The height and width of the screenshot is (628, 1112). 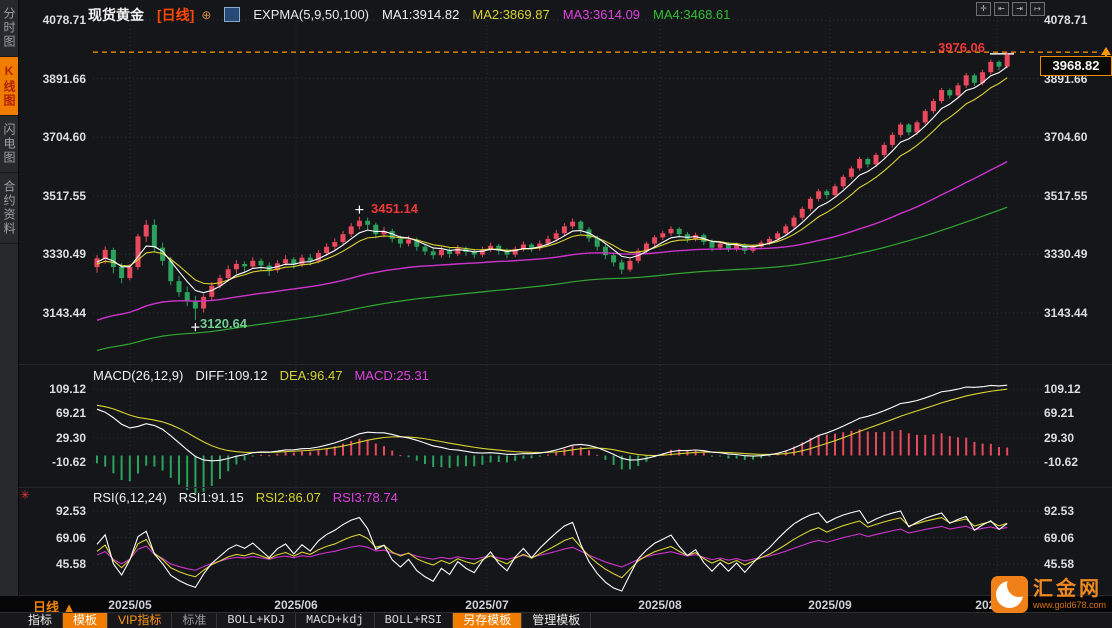 I want to click on rsi1-value: RSI1:91.15, so click(x=211, y=497).